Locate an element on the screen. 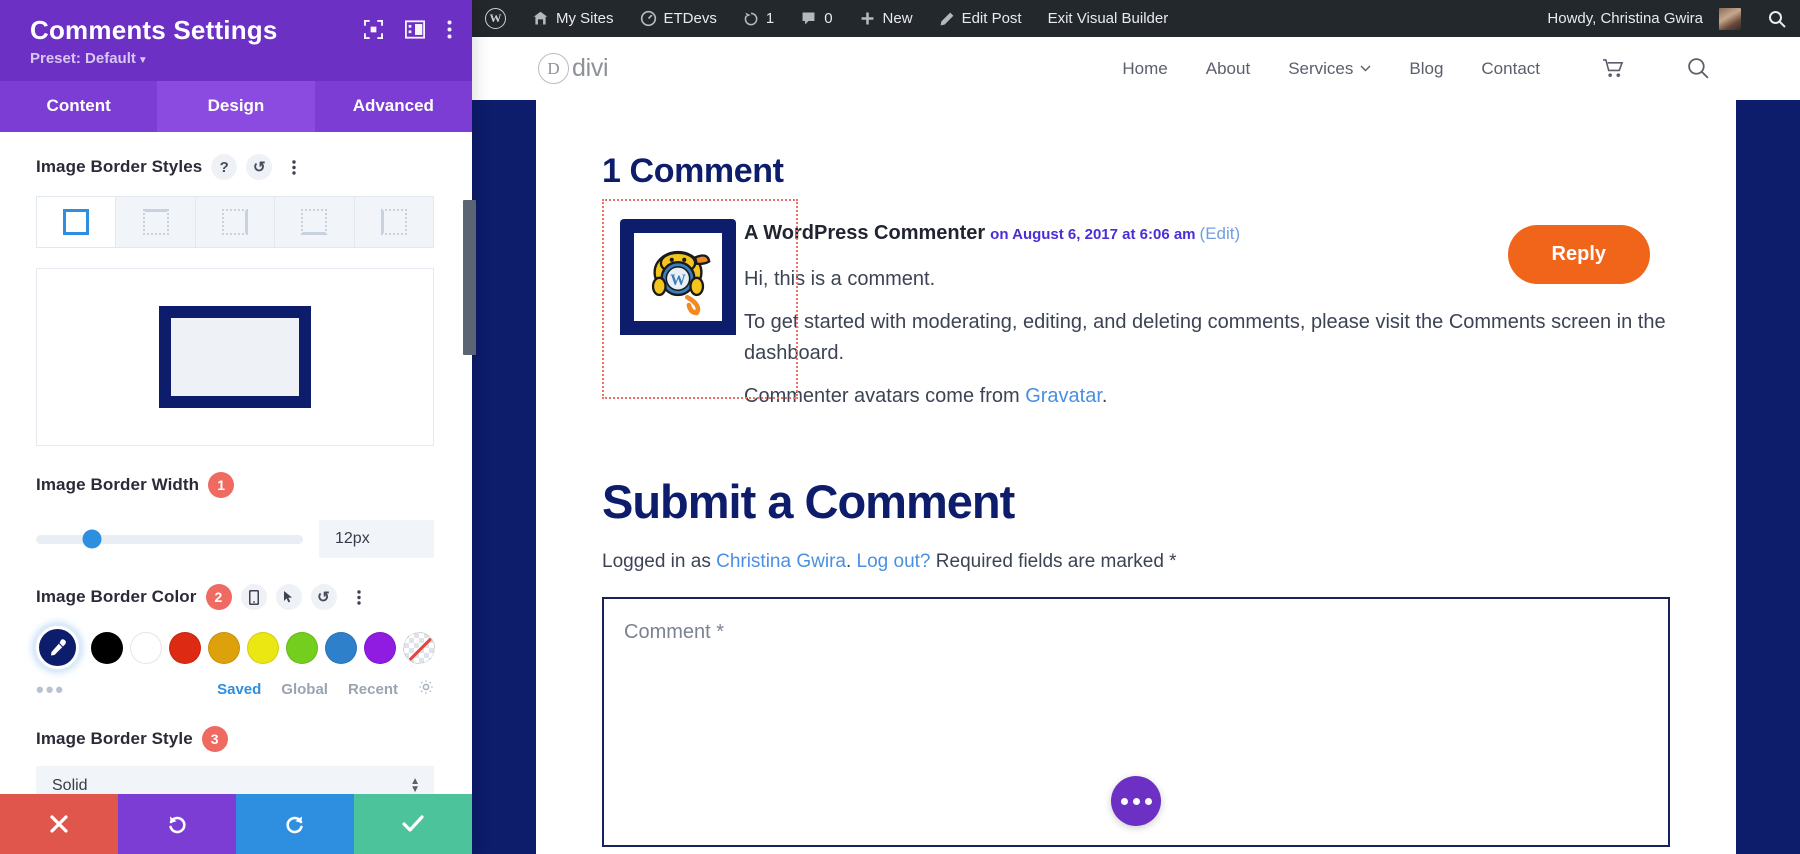  ellipsis-dot is located at coordinates (1148, 801).